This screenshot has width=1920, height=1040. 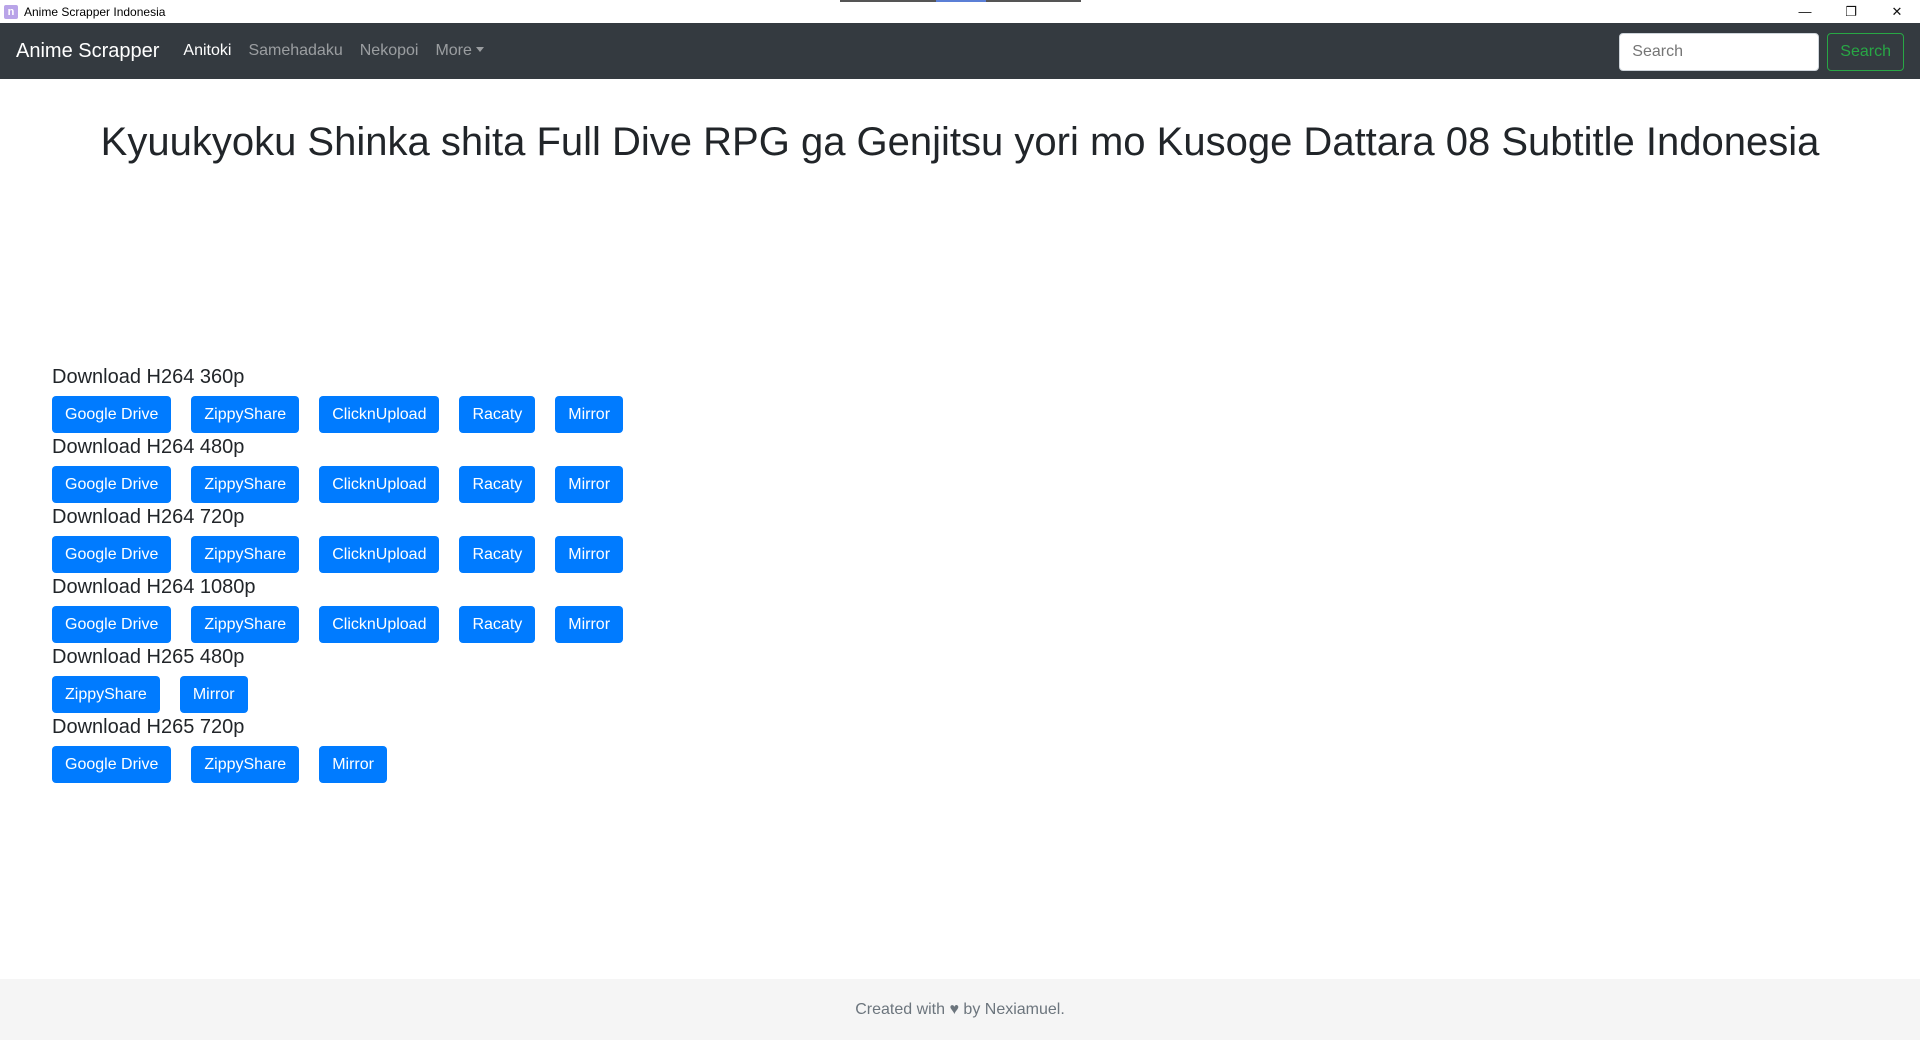 I want to click on button-row: Google Drive ZippyShare Mirror, so click(x=347, y=764).